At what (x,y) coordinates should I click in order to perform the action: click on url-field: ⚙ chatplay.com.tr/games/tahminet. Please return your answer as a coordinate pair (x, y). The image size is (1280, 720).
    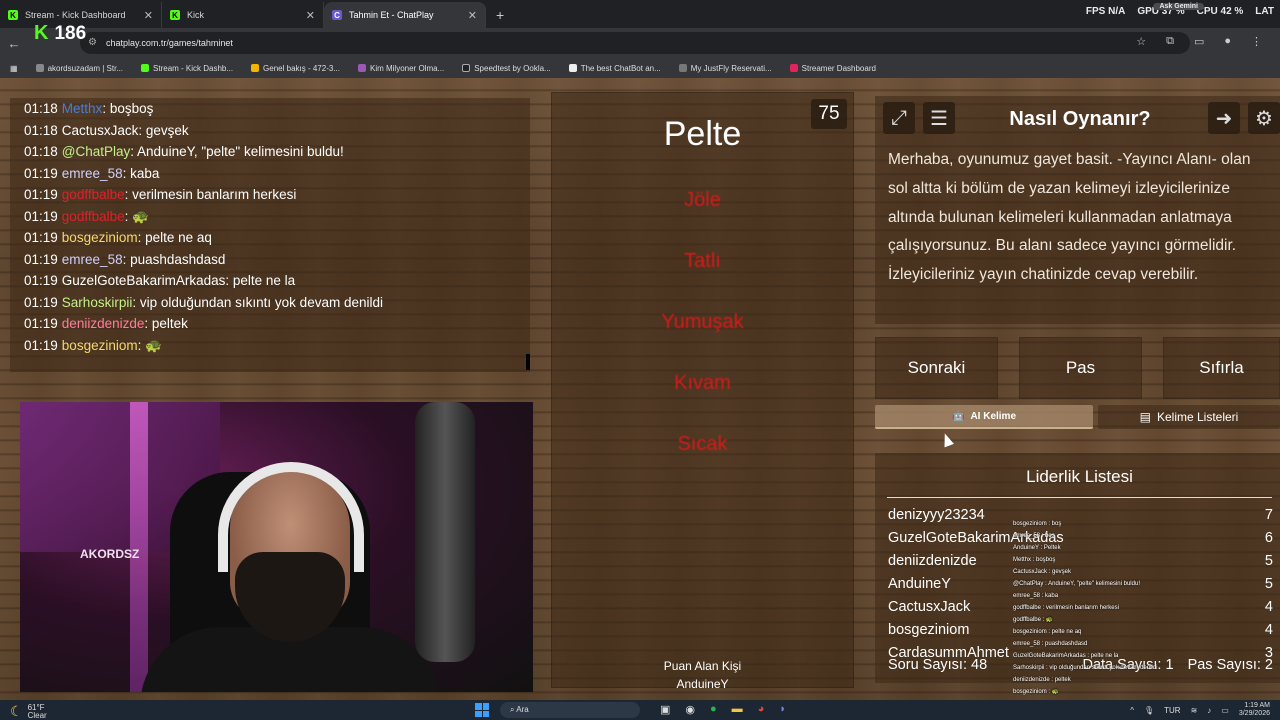
    Looking at the image, I should click on (635, 43).